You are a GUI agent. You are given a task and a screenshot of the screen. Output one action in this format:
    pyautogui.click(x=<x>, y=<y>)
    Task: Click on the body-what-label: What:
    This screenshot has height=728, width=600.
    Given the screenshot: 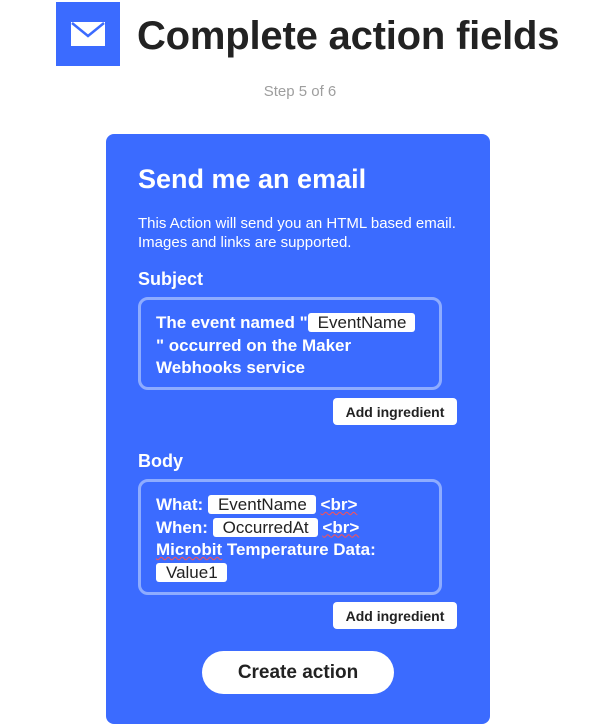 What is the action you would take?
    pyautogui.click(x=180, y=504)
    